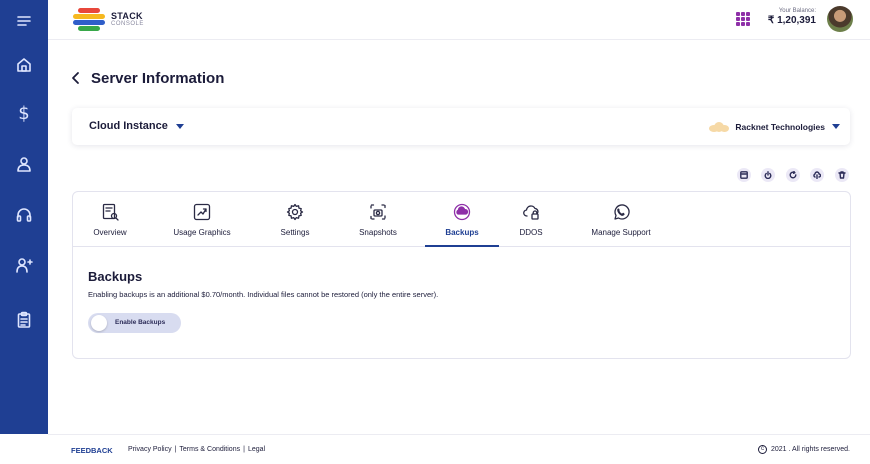  What do you see at coordinates (531, 212) in the screenshot?
I see `cloud-lock-icon` at bounding box center [531, 212].